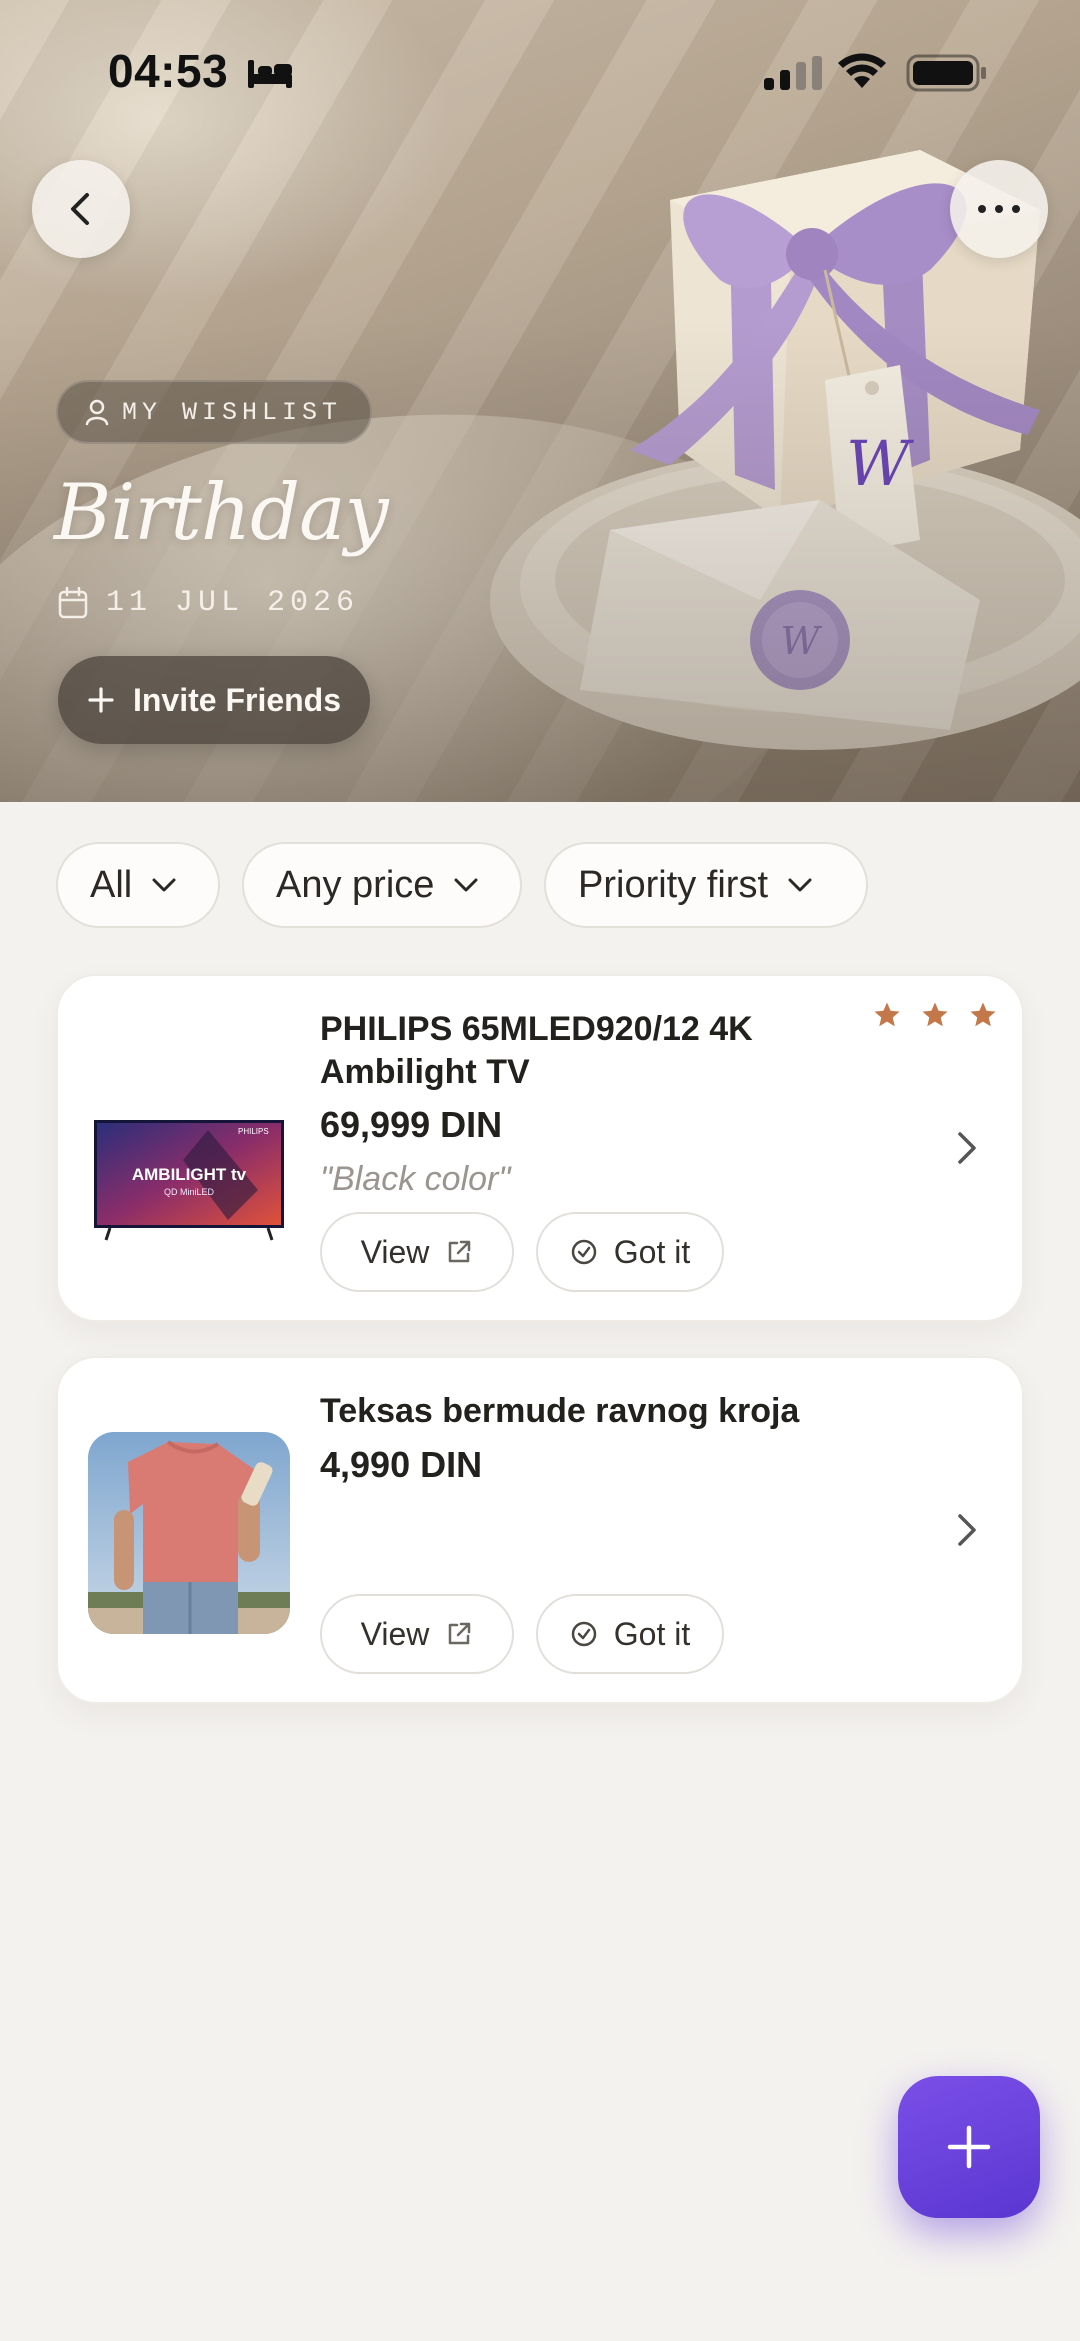  What do you see at coordinates (189, 1192) in the screenshot?
I see `tv-sub-text: QD MiniLED` at bounding box center [189, 1192].